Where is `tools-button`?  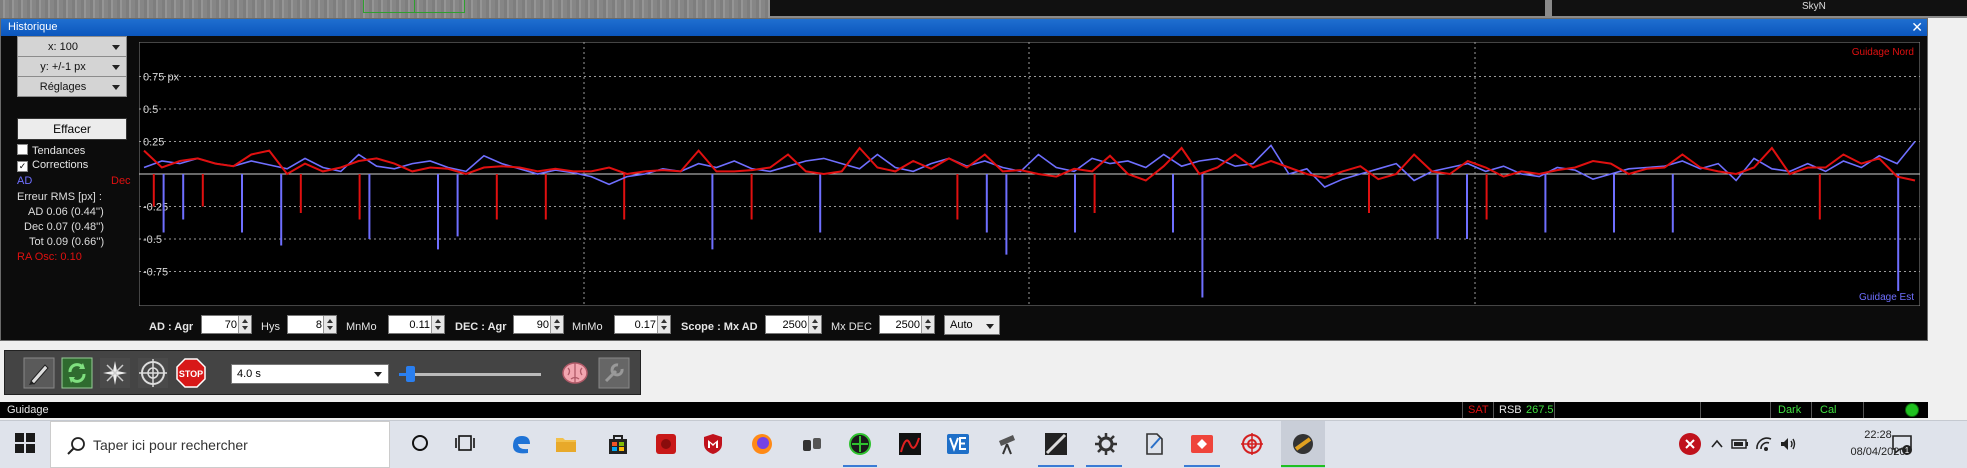 tools-button is located at coordinates (614, 373).